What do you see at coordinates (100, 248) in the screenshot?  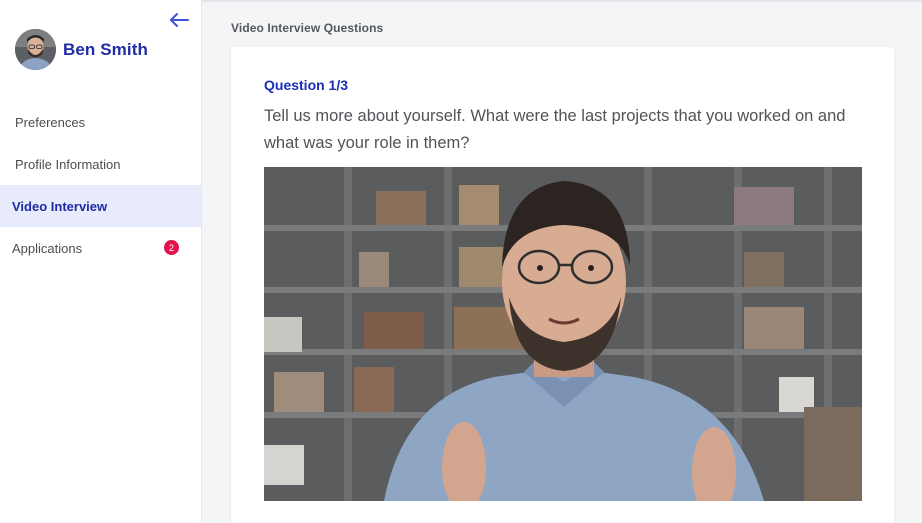 I see `sidebar-item-applications: Applications 2` at bounding box center [100, 248].